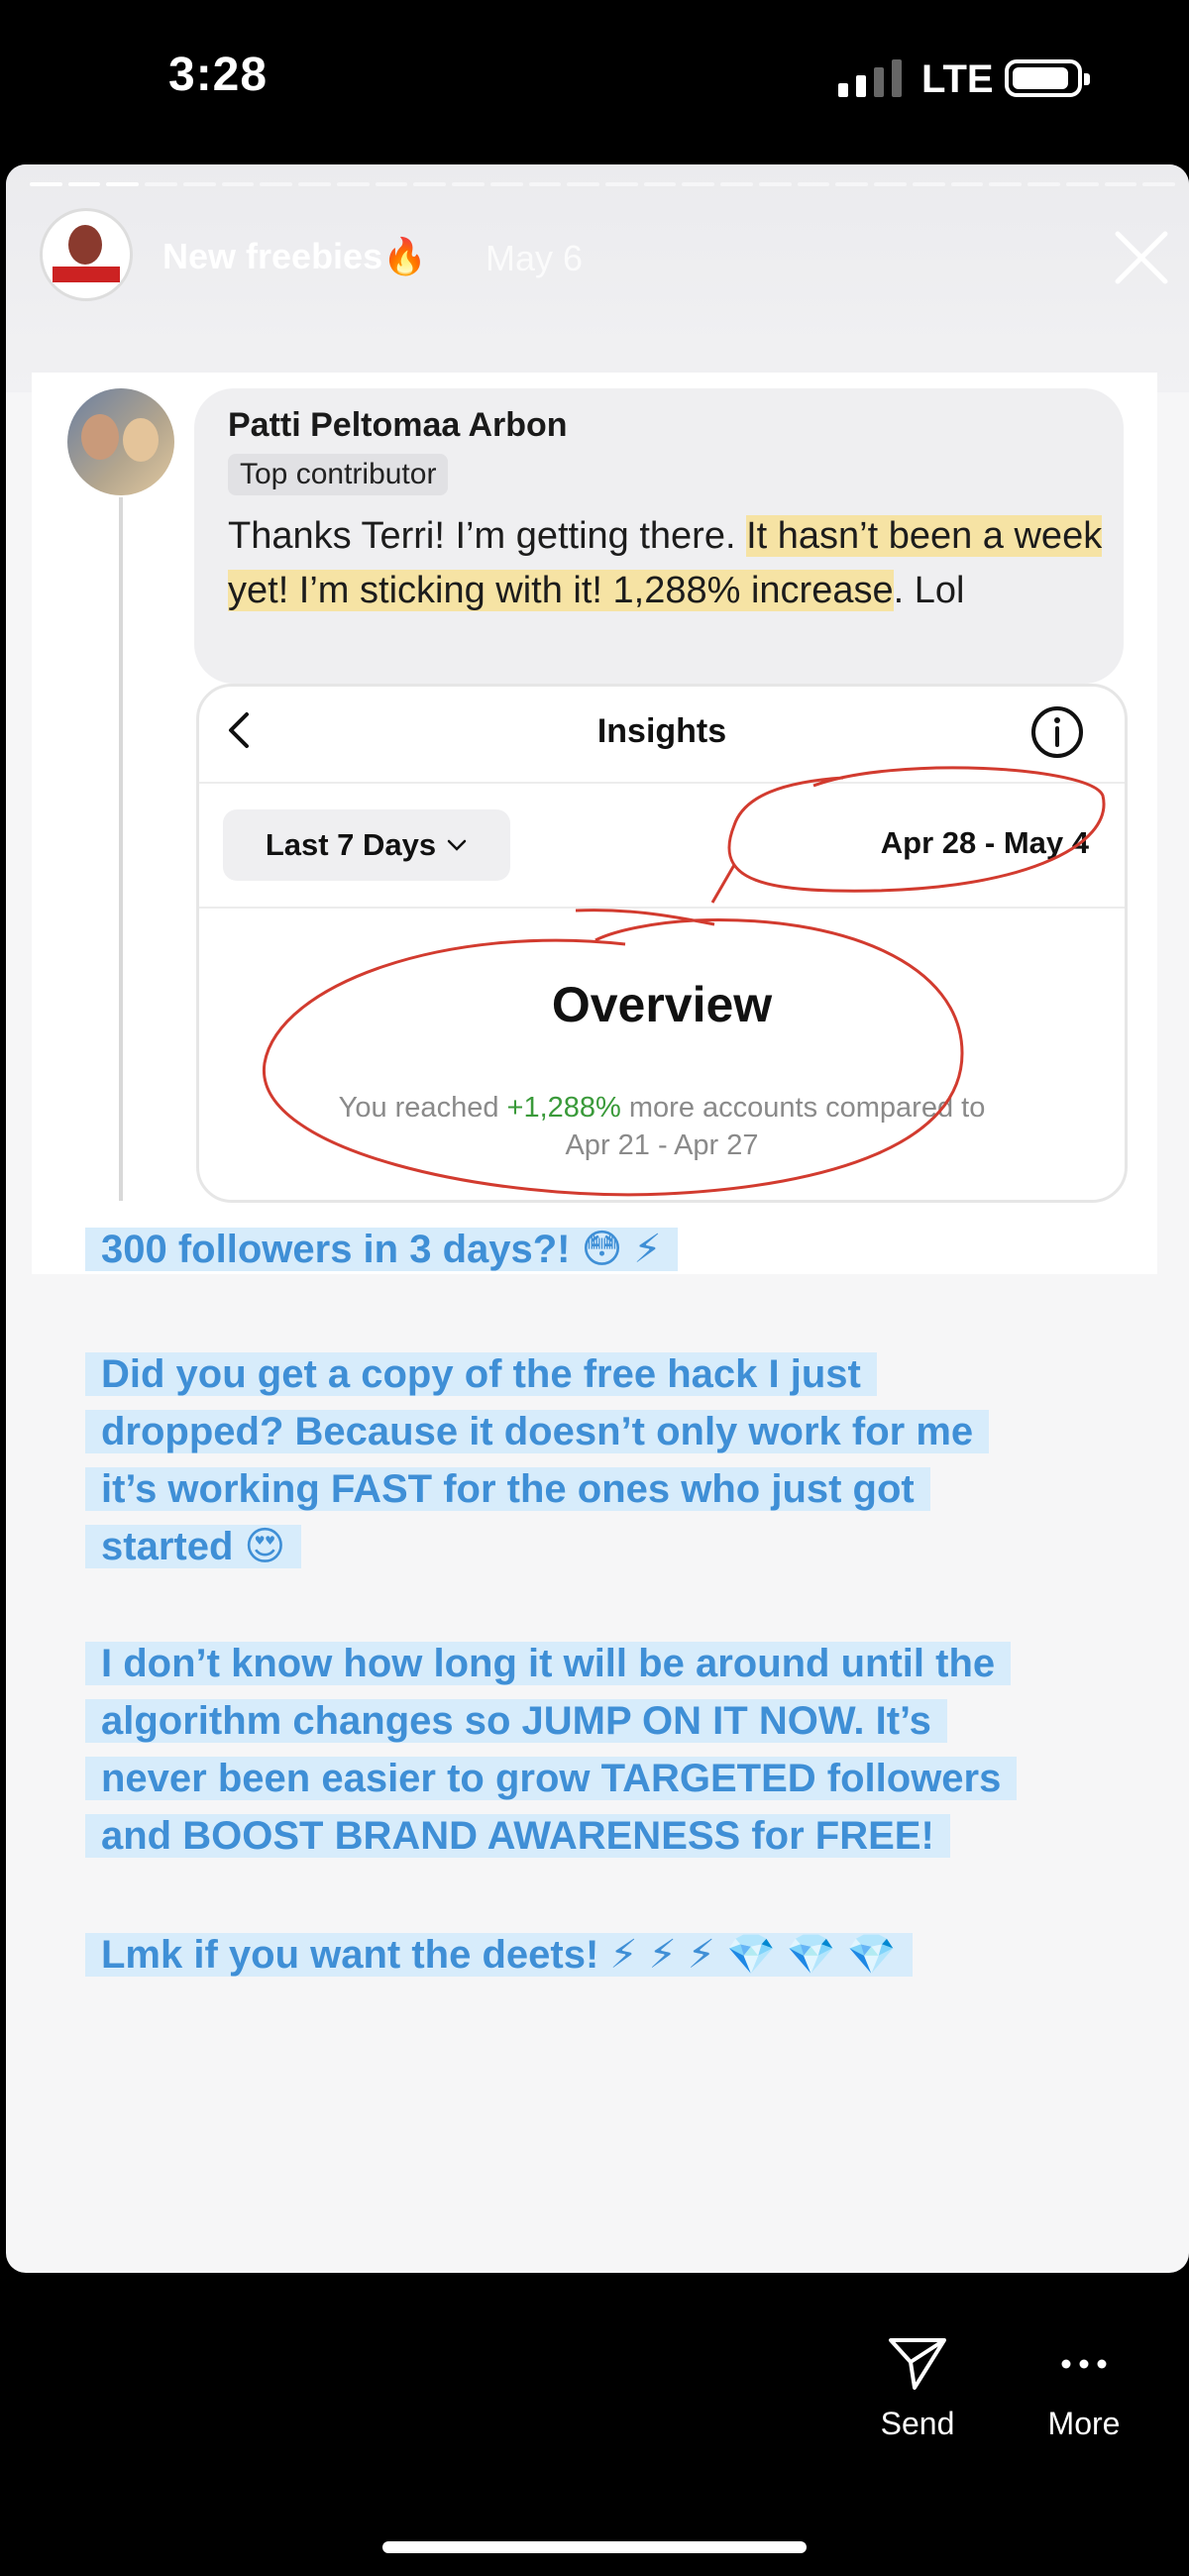 The image size is (1189, 2576). What do you see at coordinates (193, 1547) in the screenshot?
I see `caption-2-line: started 😍` at bounding box center [193, 1547].